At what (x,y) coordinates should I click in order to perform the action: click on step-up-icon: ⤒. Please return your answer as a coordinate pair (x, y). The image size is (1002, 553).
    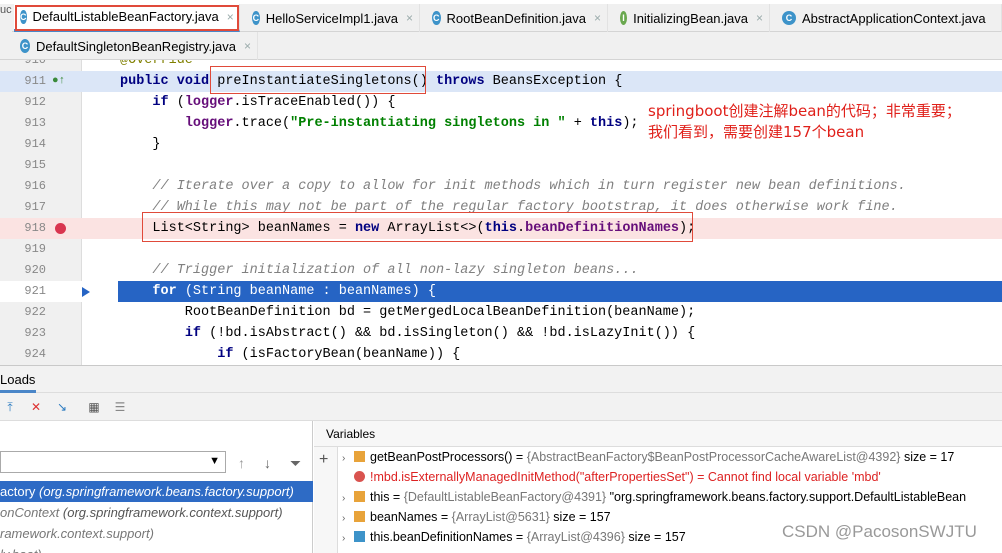
    Looking at the image, I should click on (10, 407).